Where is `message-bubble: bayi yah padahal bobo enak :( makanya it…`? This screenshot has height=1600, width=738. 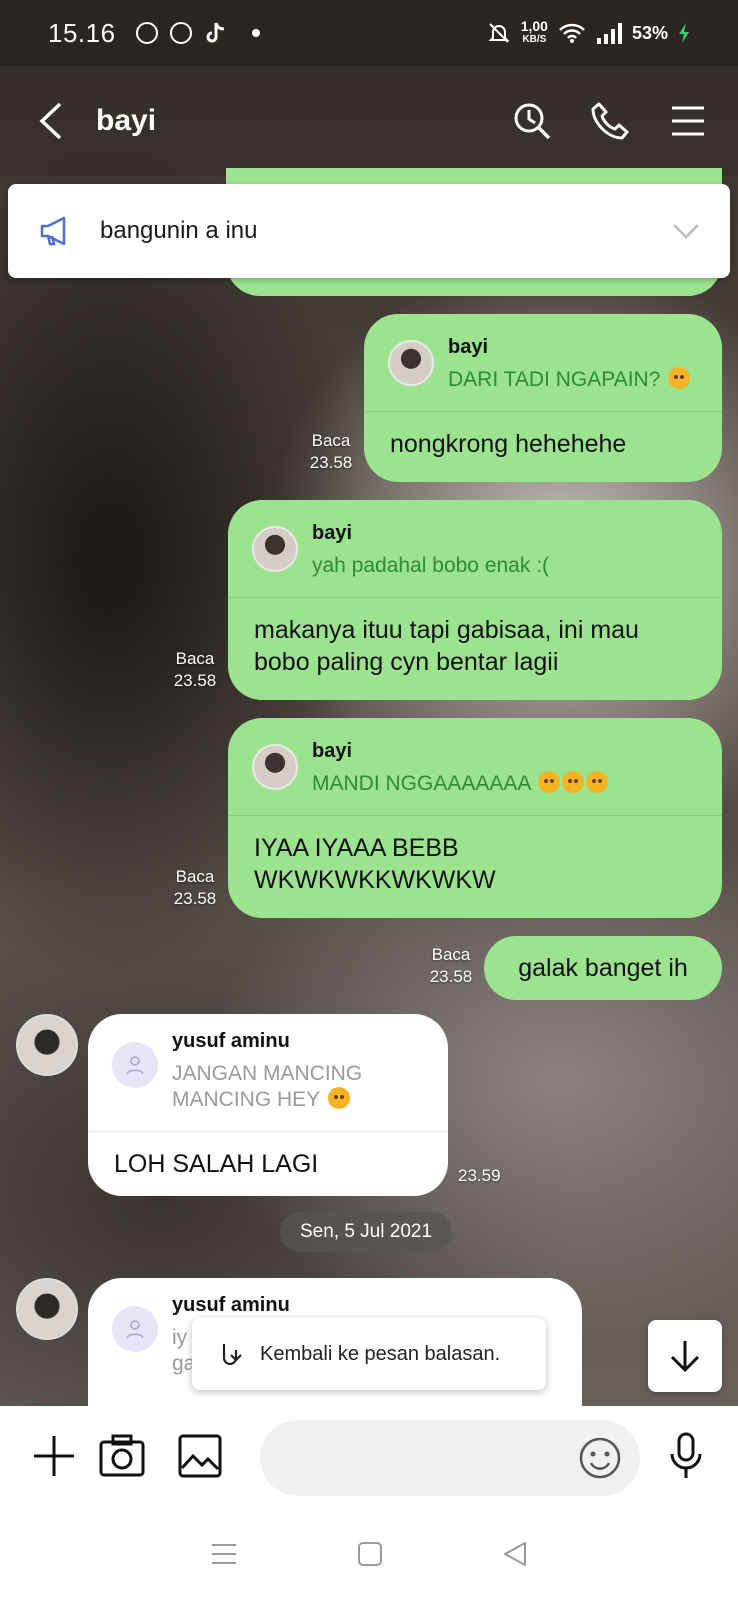 message-bubble: bayi yah padahal bobo enak :( makanya it… is located at coordinates (475, 600).